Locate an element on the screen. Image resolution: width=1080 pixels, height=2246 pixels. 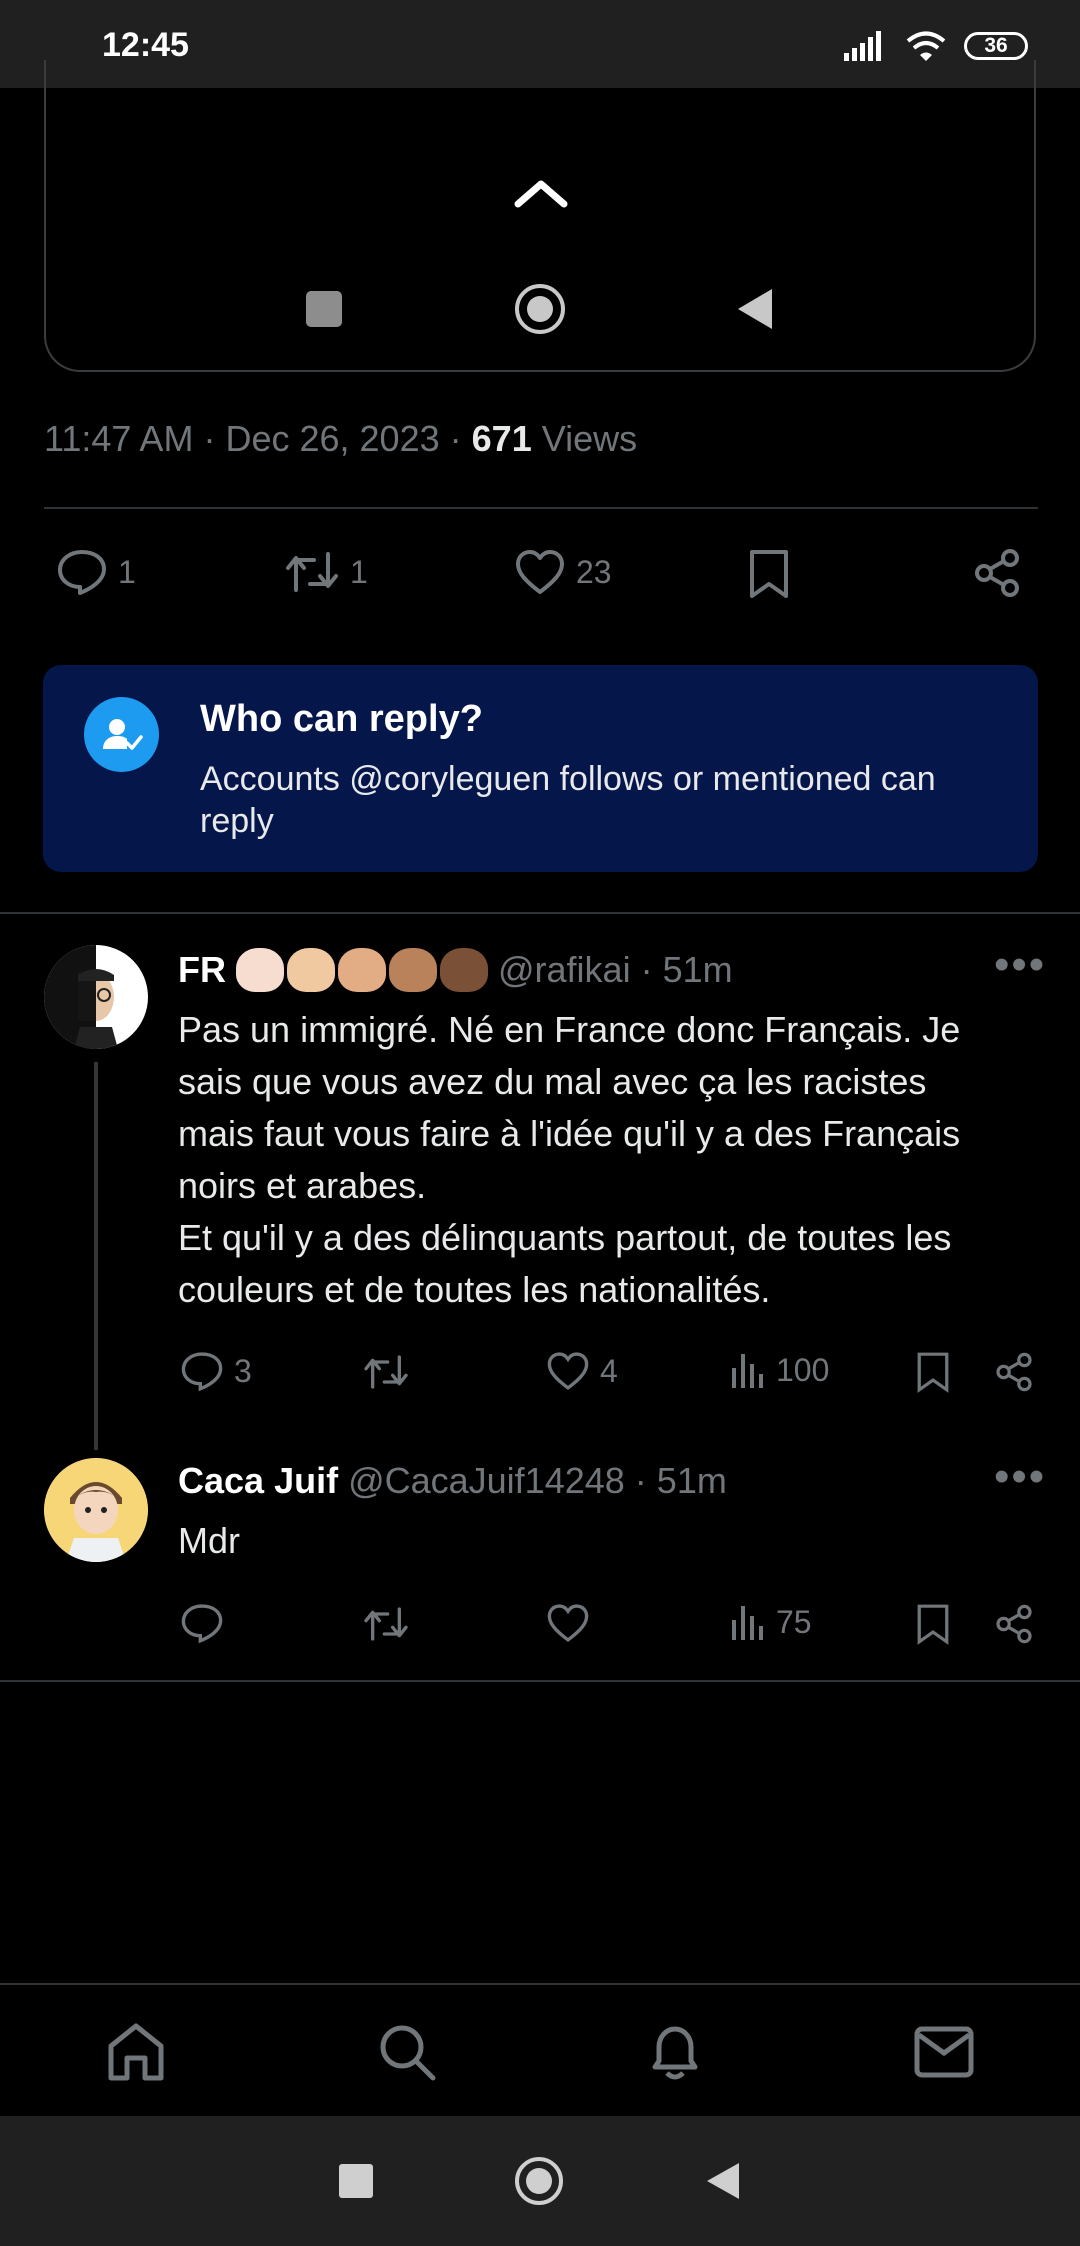
reply-count: 1 is located at coordinates (127, 571).